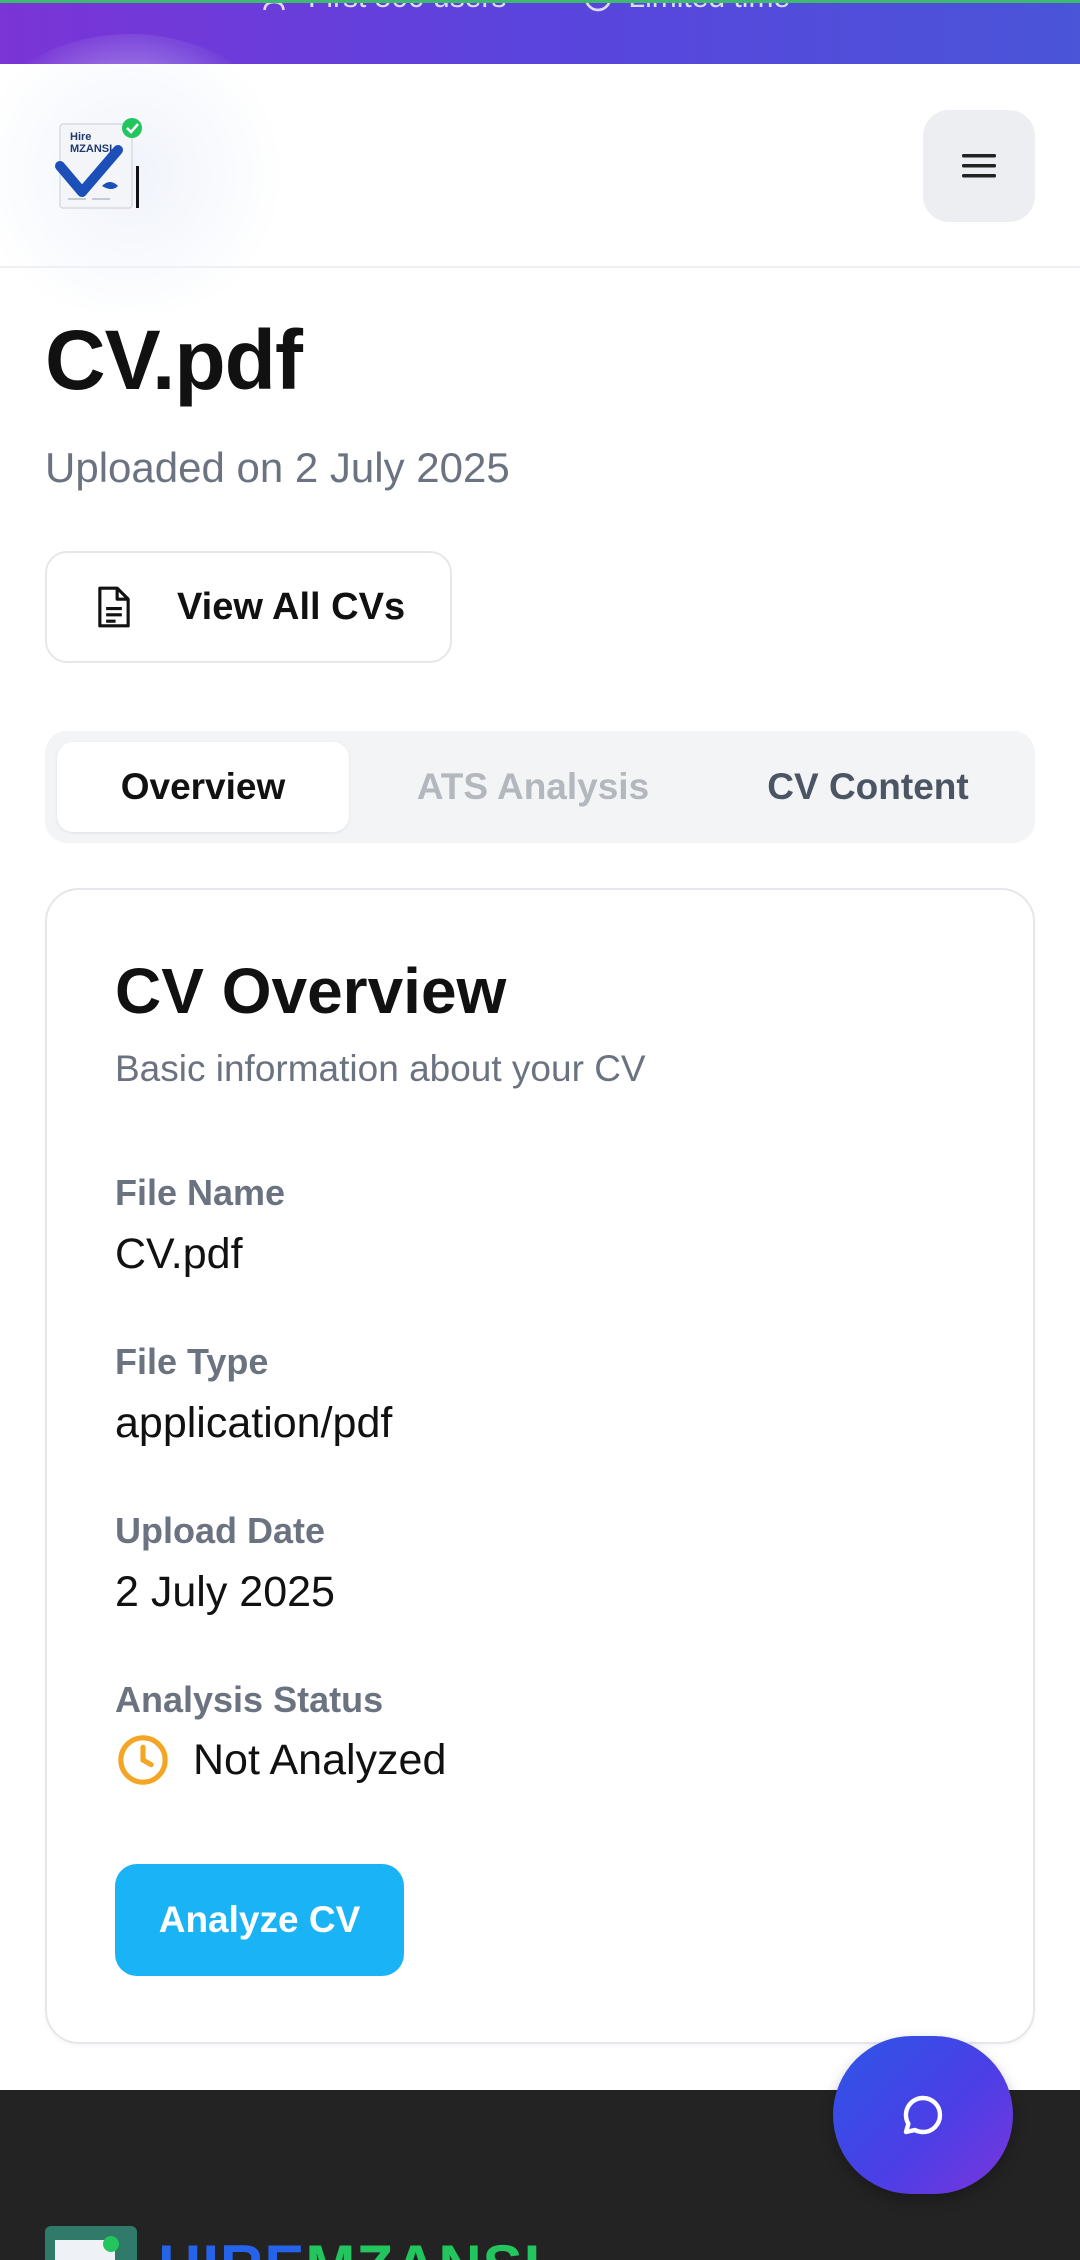 This screenshot has height=2260, width=1080. Describe the element at coordinates (174, 360) in the screenshot. I see `page-title: CV.pdf` at that location.